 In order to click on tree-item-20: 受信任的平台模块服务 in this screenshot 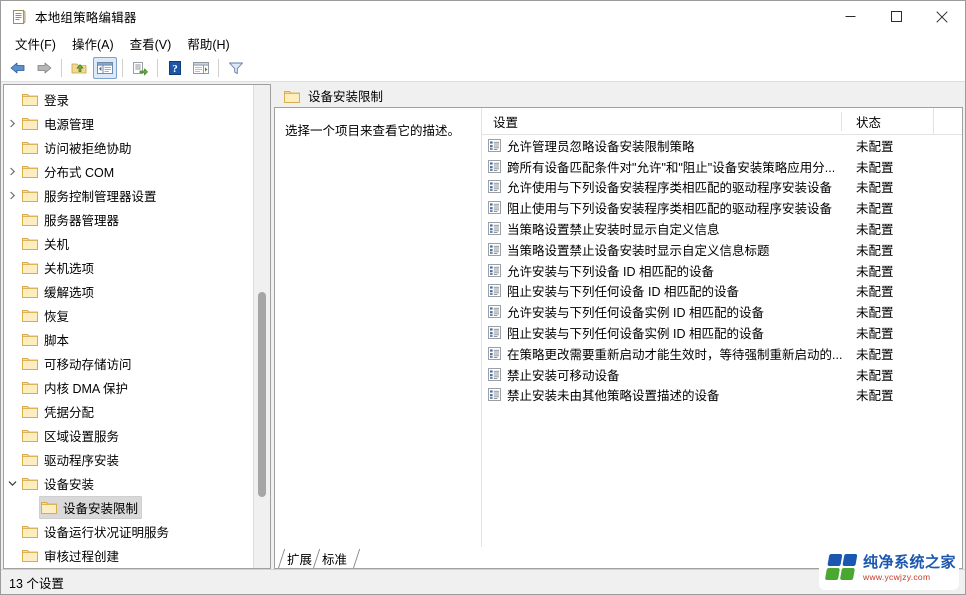, I will do `click(137, 567)`.